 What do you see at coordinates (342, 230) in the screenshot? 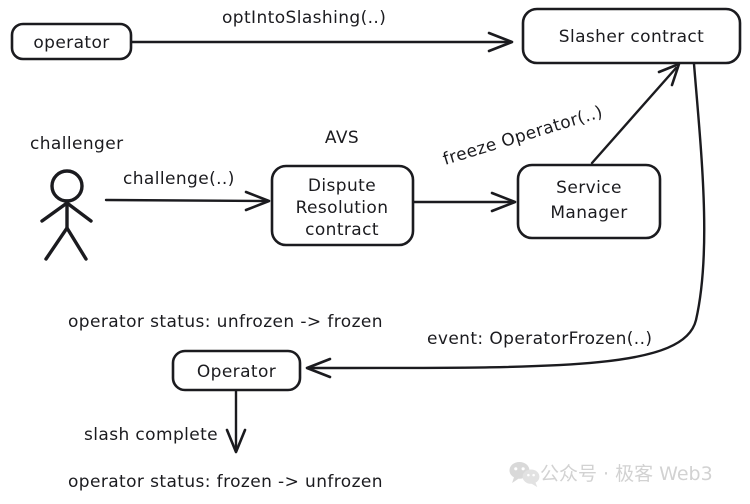
I see `dispute-resolution-label-line3: contract` at bounding box center [342, 230].